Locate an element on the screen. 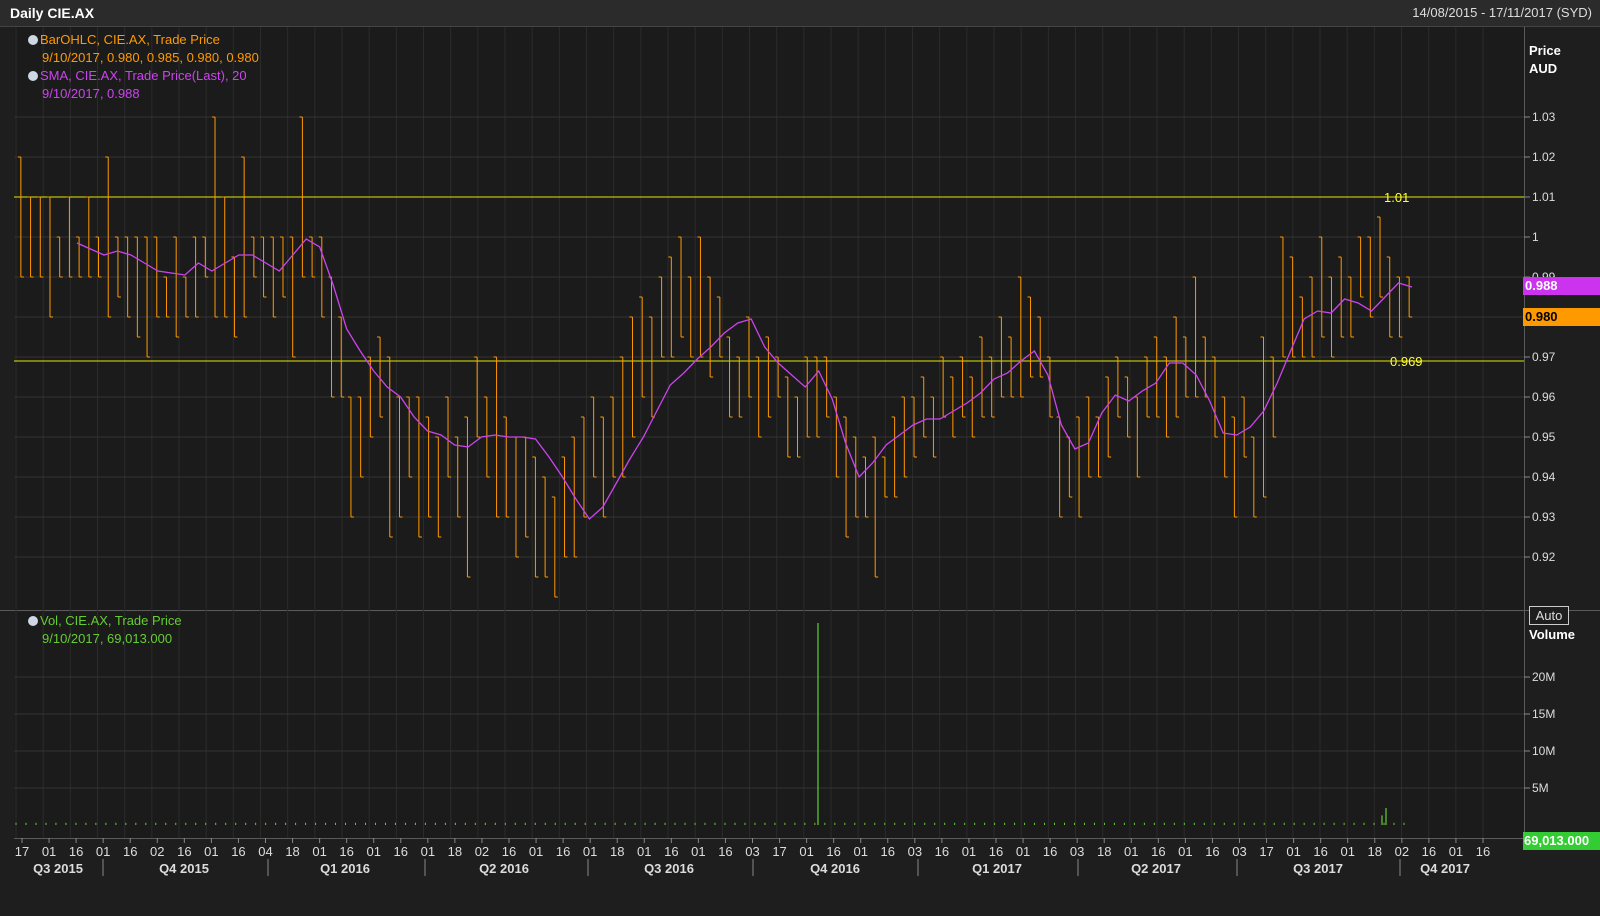 Image resolution: width=1600 pixels, height=916 pixels. x-quarter-label: Q4 2017 is located at coordinates (1445, 868).